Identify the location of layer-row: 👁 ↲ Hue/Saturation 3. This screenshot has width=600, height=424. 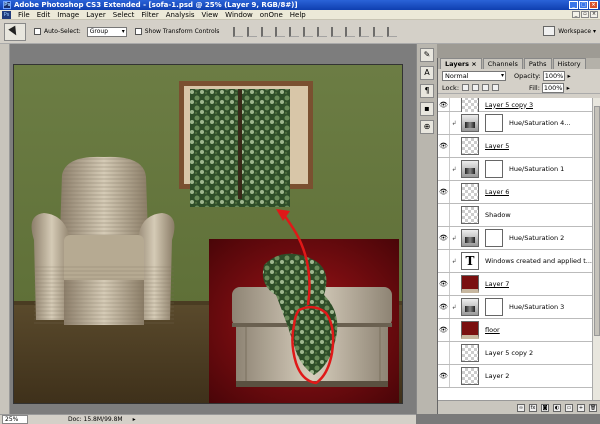
(515, 307).